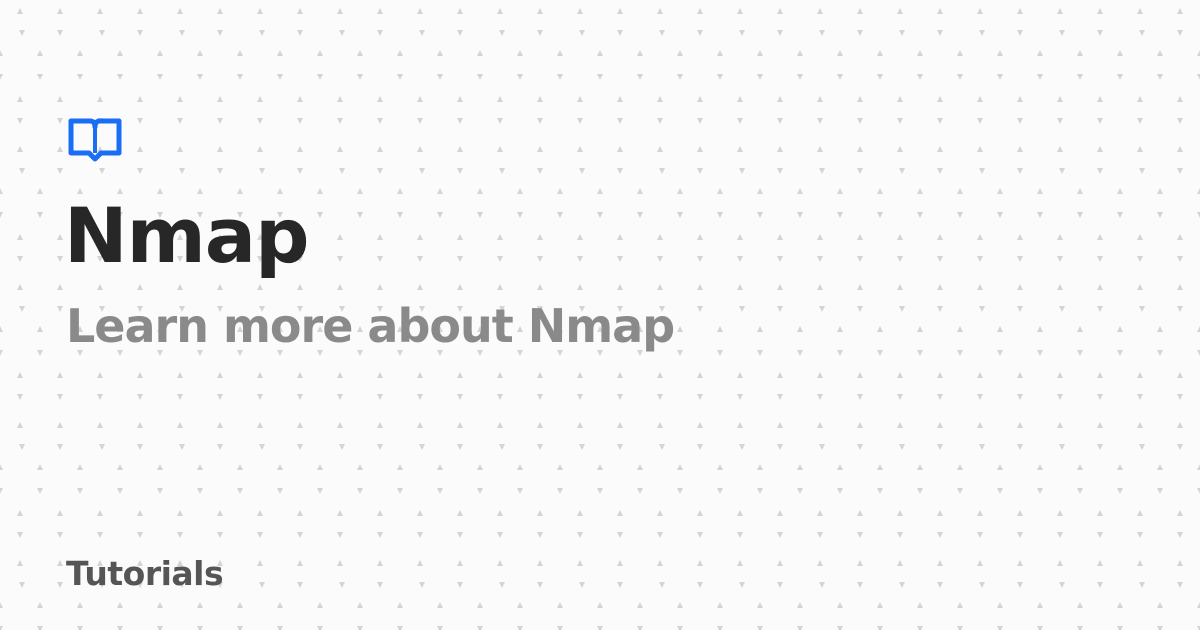 This screenshot has height=630, width=1200. I want to click on open-book-icon, so click(95, 140).